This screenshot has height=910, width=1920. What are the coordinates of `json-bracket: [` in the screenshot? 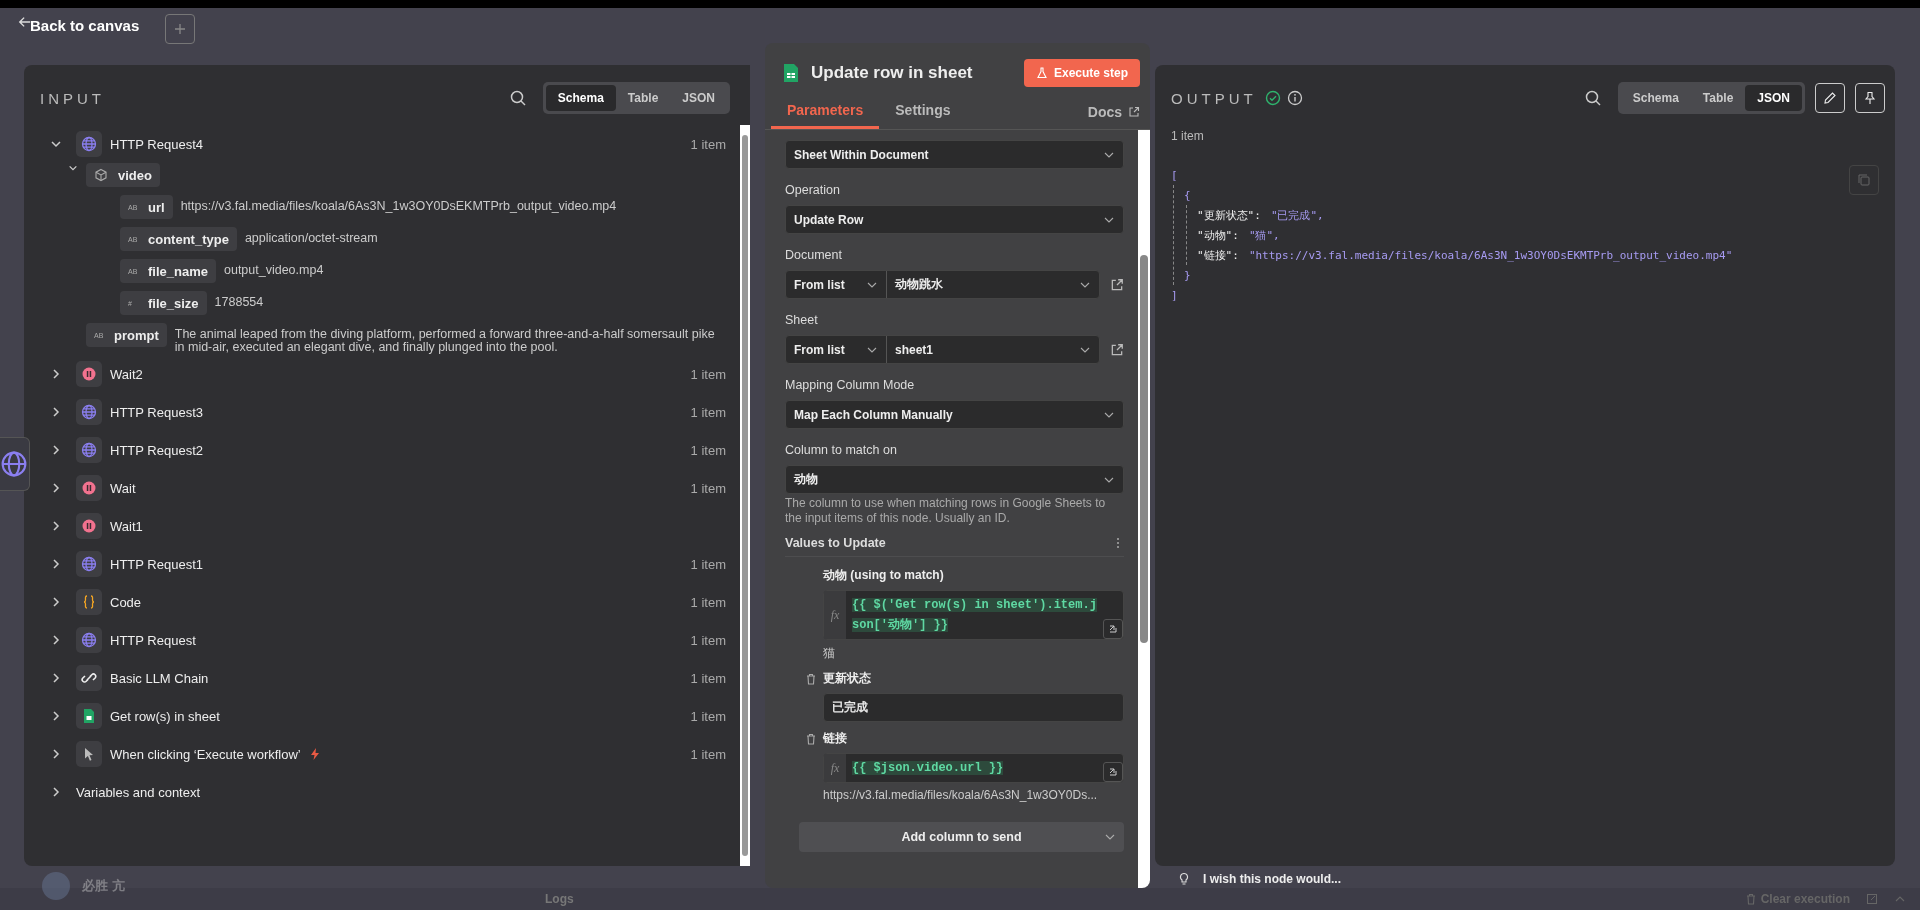 It's located at (1174, 175).